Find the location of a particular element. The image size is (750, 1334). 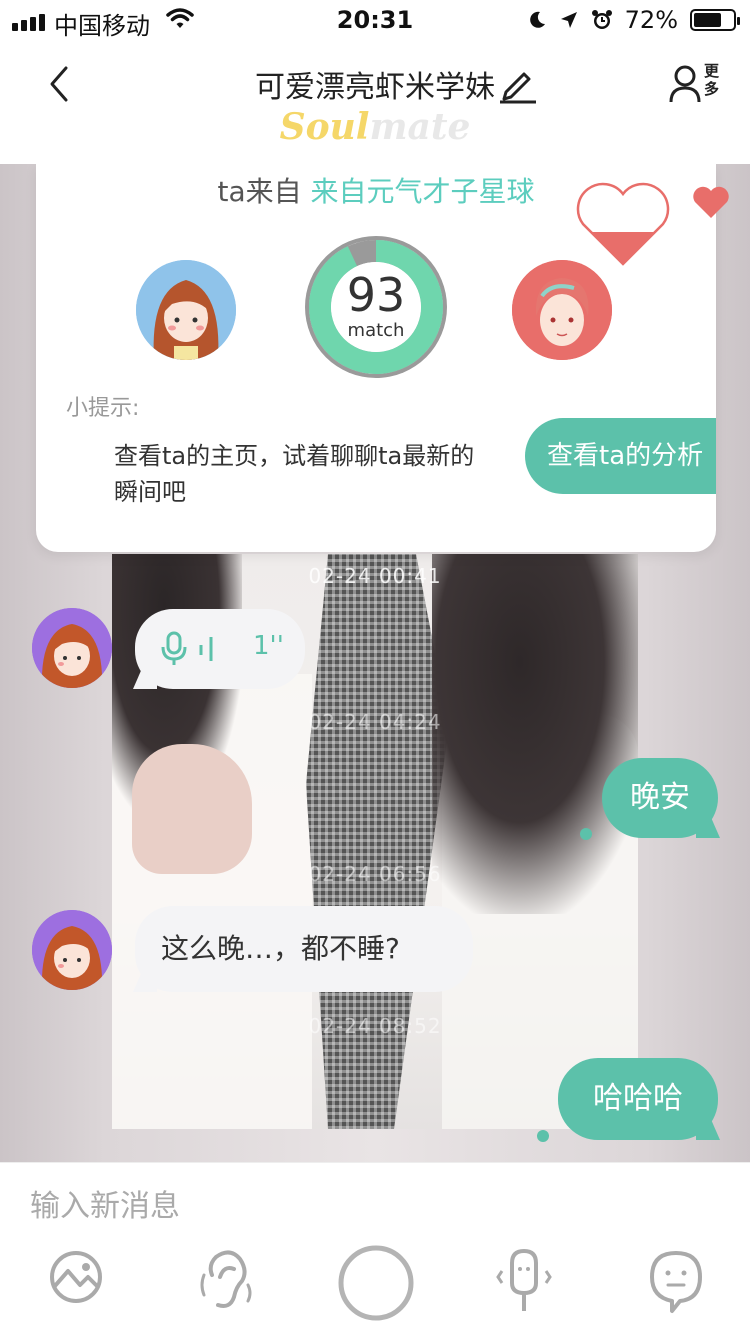

like-heart-icon is located at coordinates (711, 203).